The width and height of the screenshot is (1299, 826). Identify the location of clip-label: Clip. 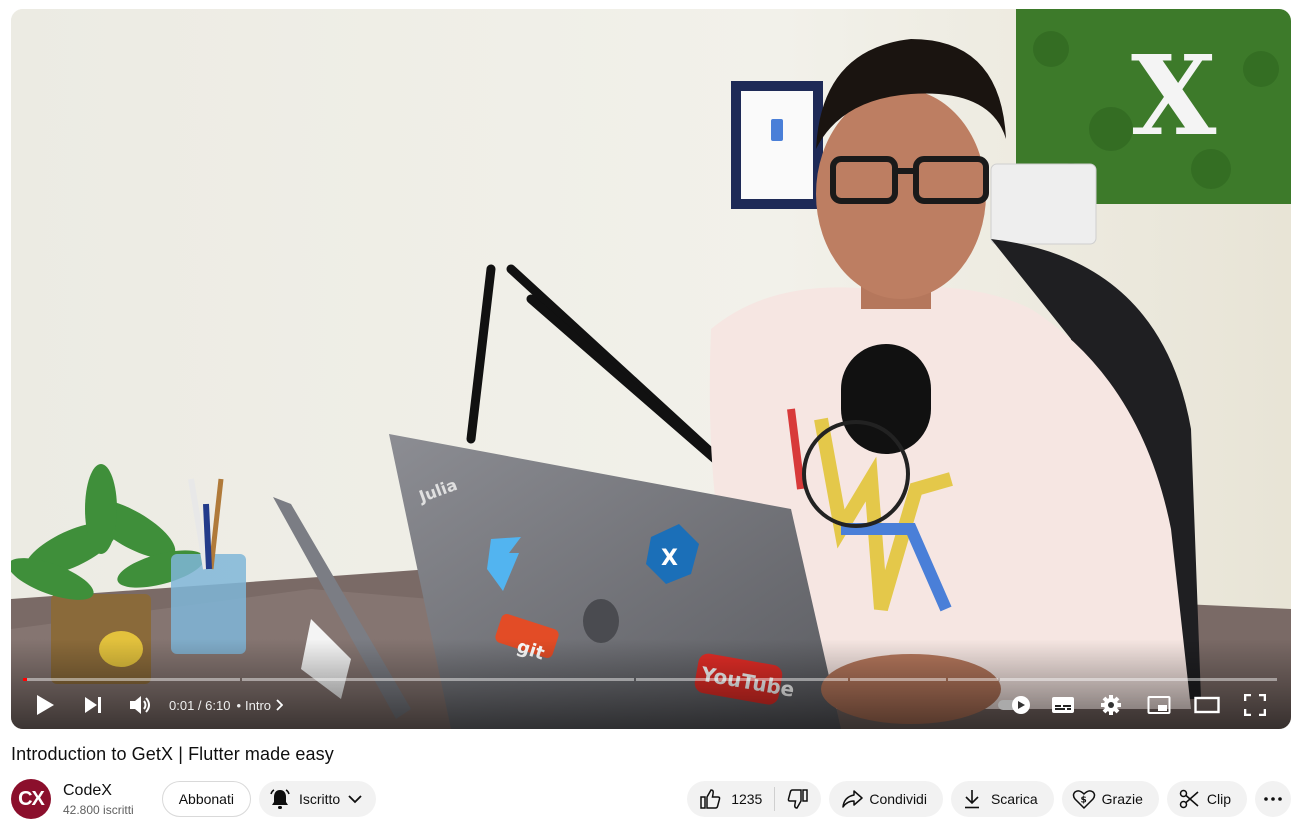
(1218, 799).